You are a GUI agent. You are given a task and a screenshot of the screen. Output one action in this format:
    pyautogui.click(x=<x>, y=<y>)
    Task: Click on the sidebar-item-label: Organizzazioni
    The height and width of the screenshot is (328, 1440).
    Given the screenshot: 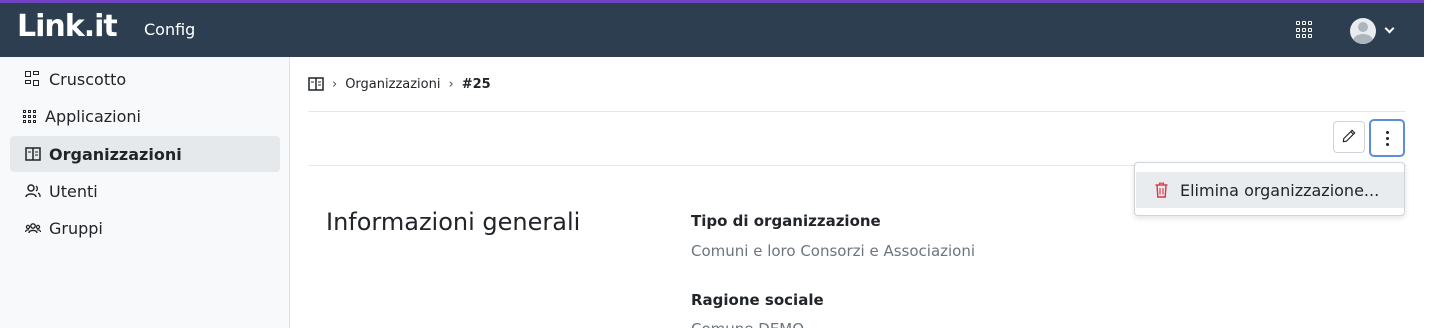 What is the action you would take?
    pyautogui.click(x=115, y=154)
    